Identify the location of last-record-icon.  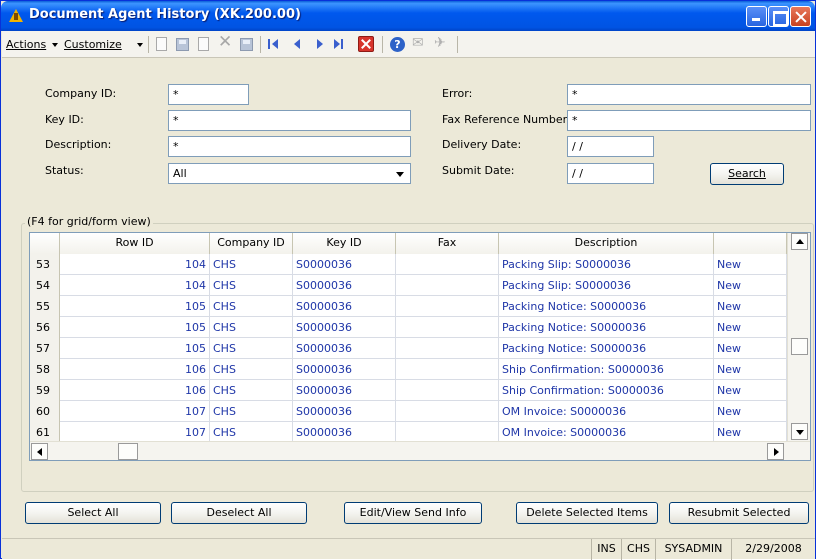
(342, 47).